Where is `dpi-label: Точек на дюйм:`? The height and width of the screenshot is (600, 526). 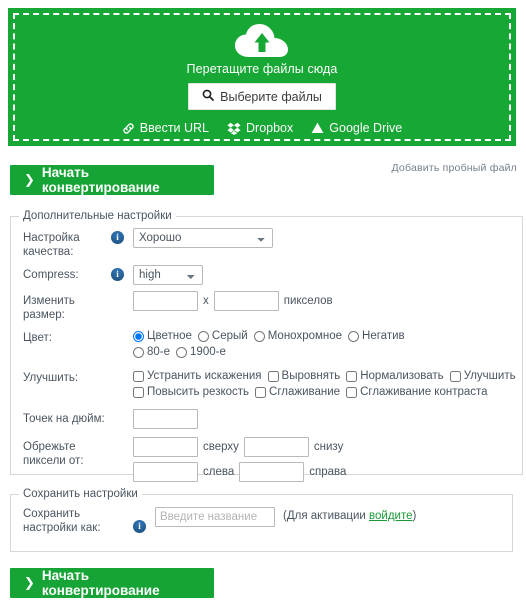 dpi-label: Точек на дюйм: is located at coordinates (64, 419).